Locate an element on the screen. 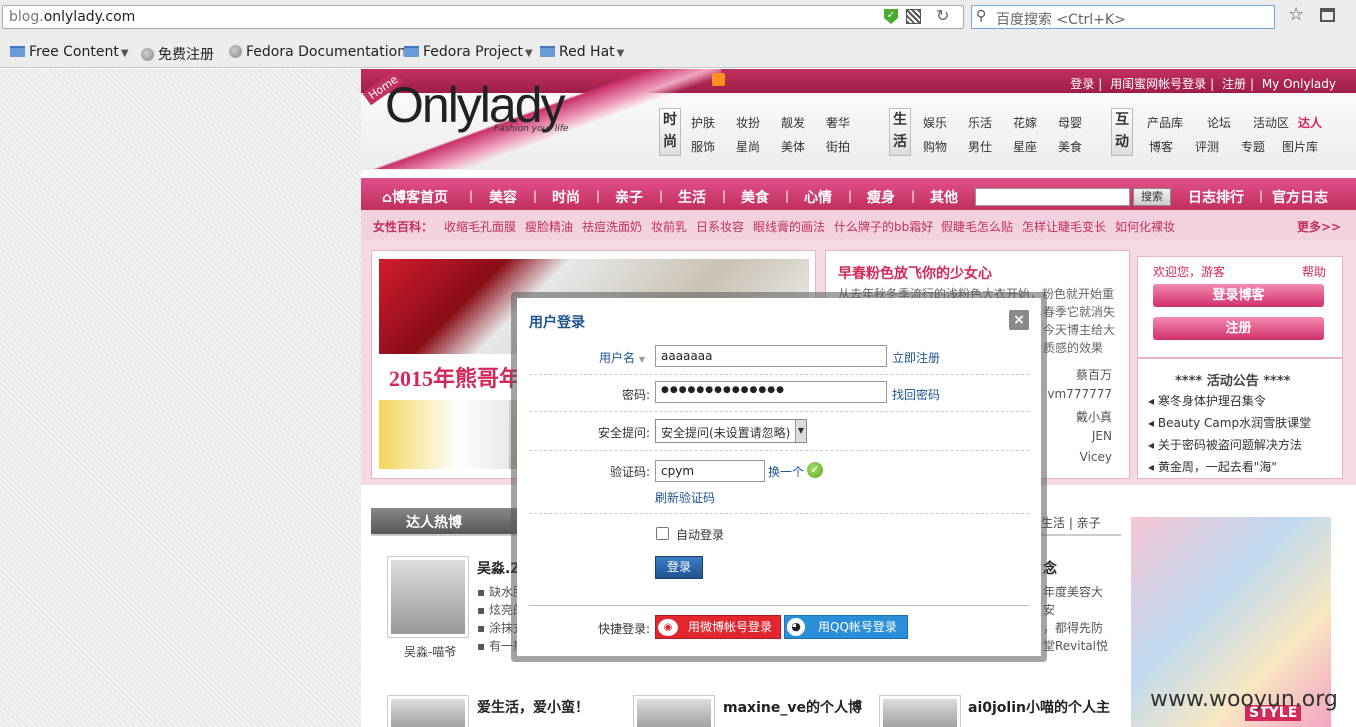 The height and width of the screenshot is (727, 1356). category-item: 美食 is located at coordinates (1070, 146).